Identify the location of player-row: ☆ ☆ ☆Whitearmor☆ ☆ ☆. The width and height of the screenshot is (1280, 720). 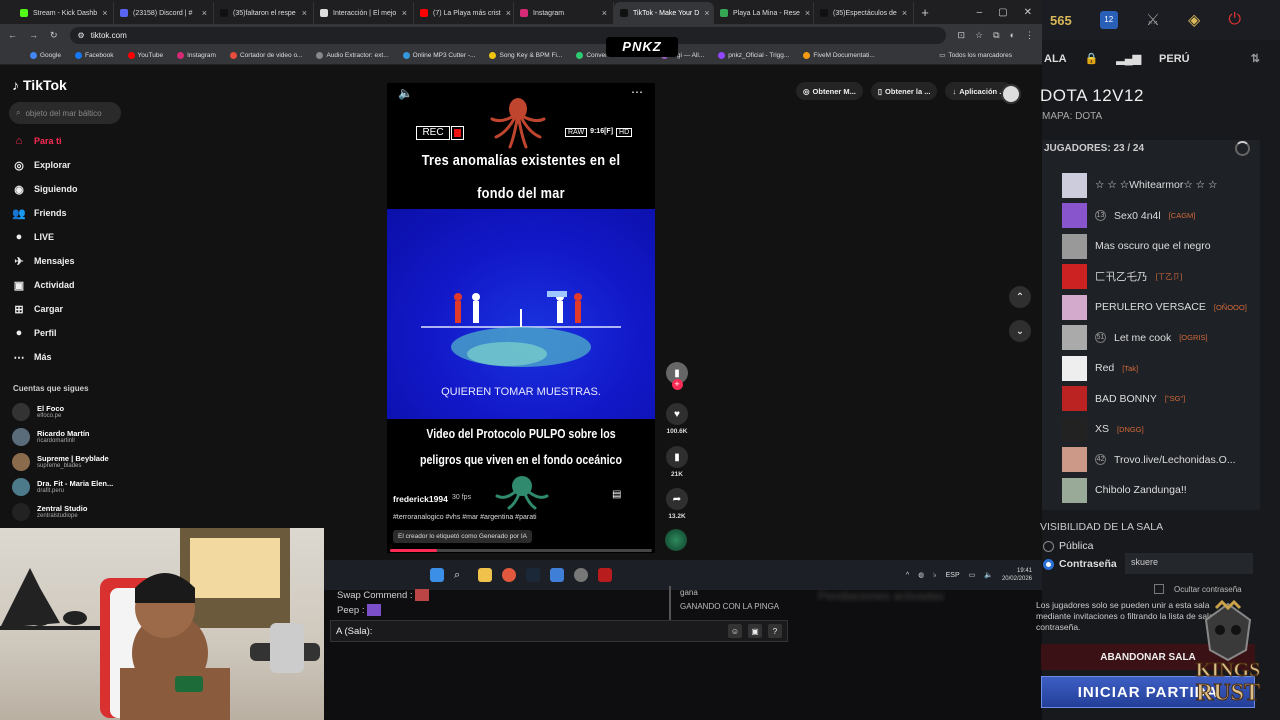
(1157, 185).